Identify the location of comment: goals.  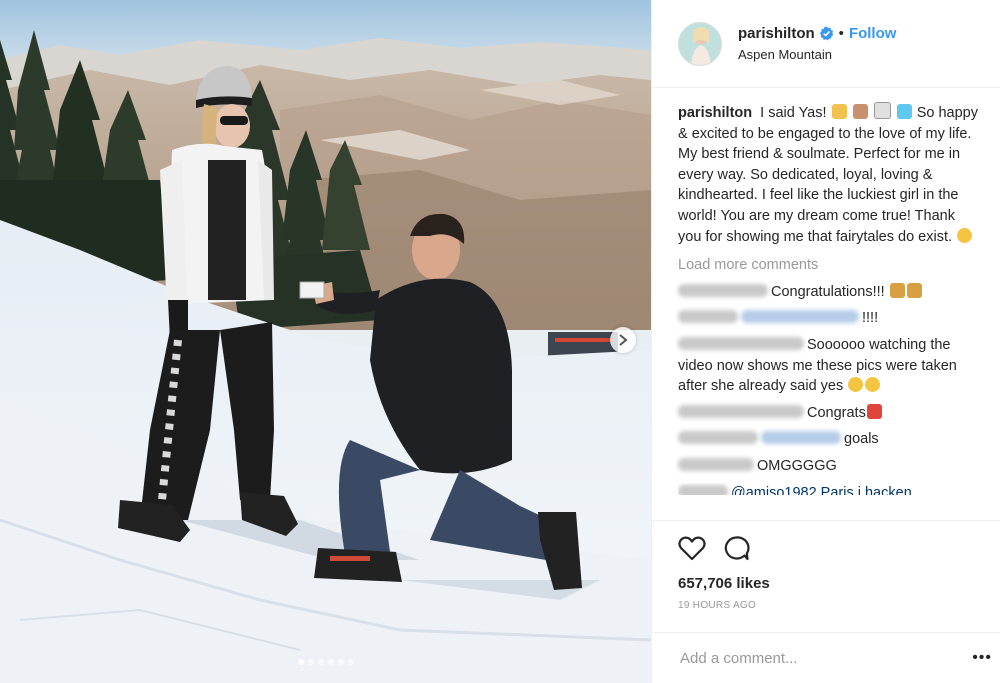
(830, 439).